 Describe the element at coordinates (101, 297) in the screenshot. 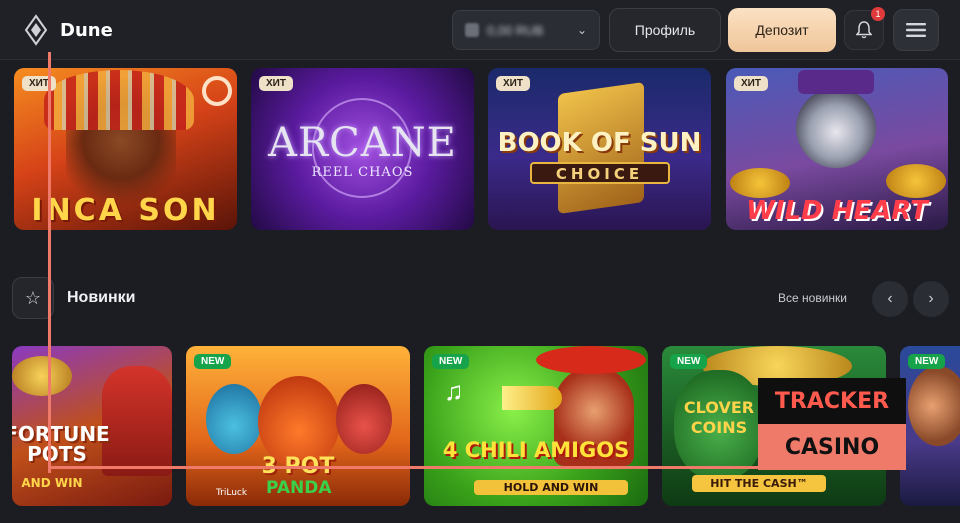

I see `section-title: Новинки` at that location.